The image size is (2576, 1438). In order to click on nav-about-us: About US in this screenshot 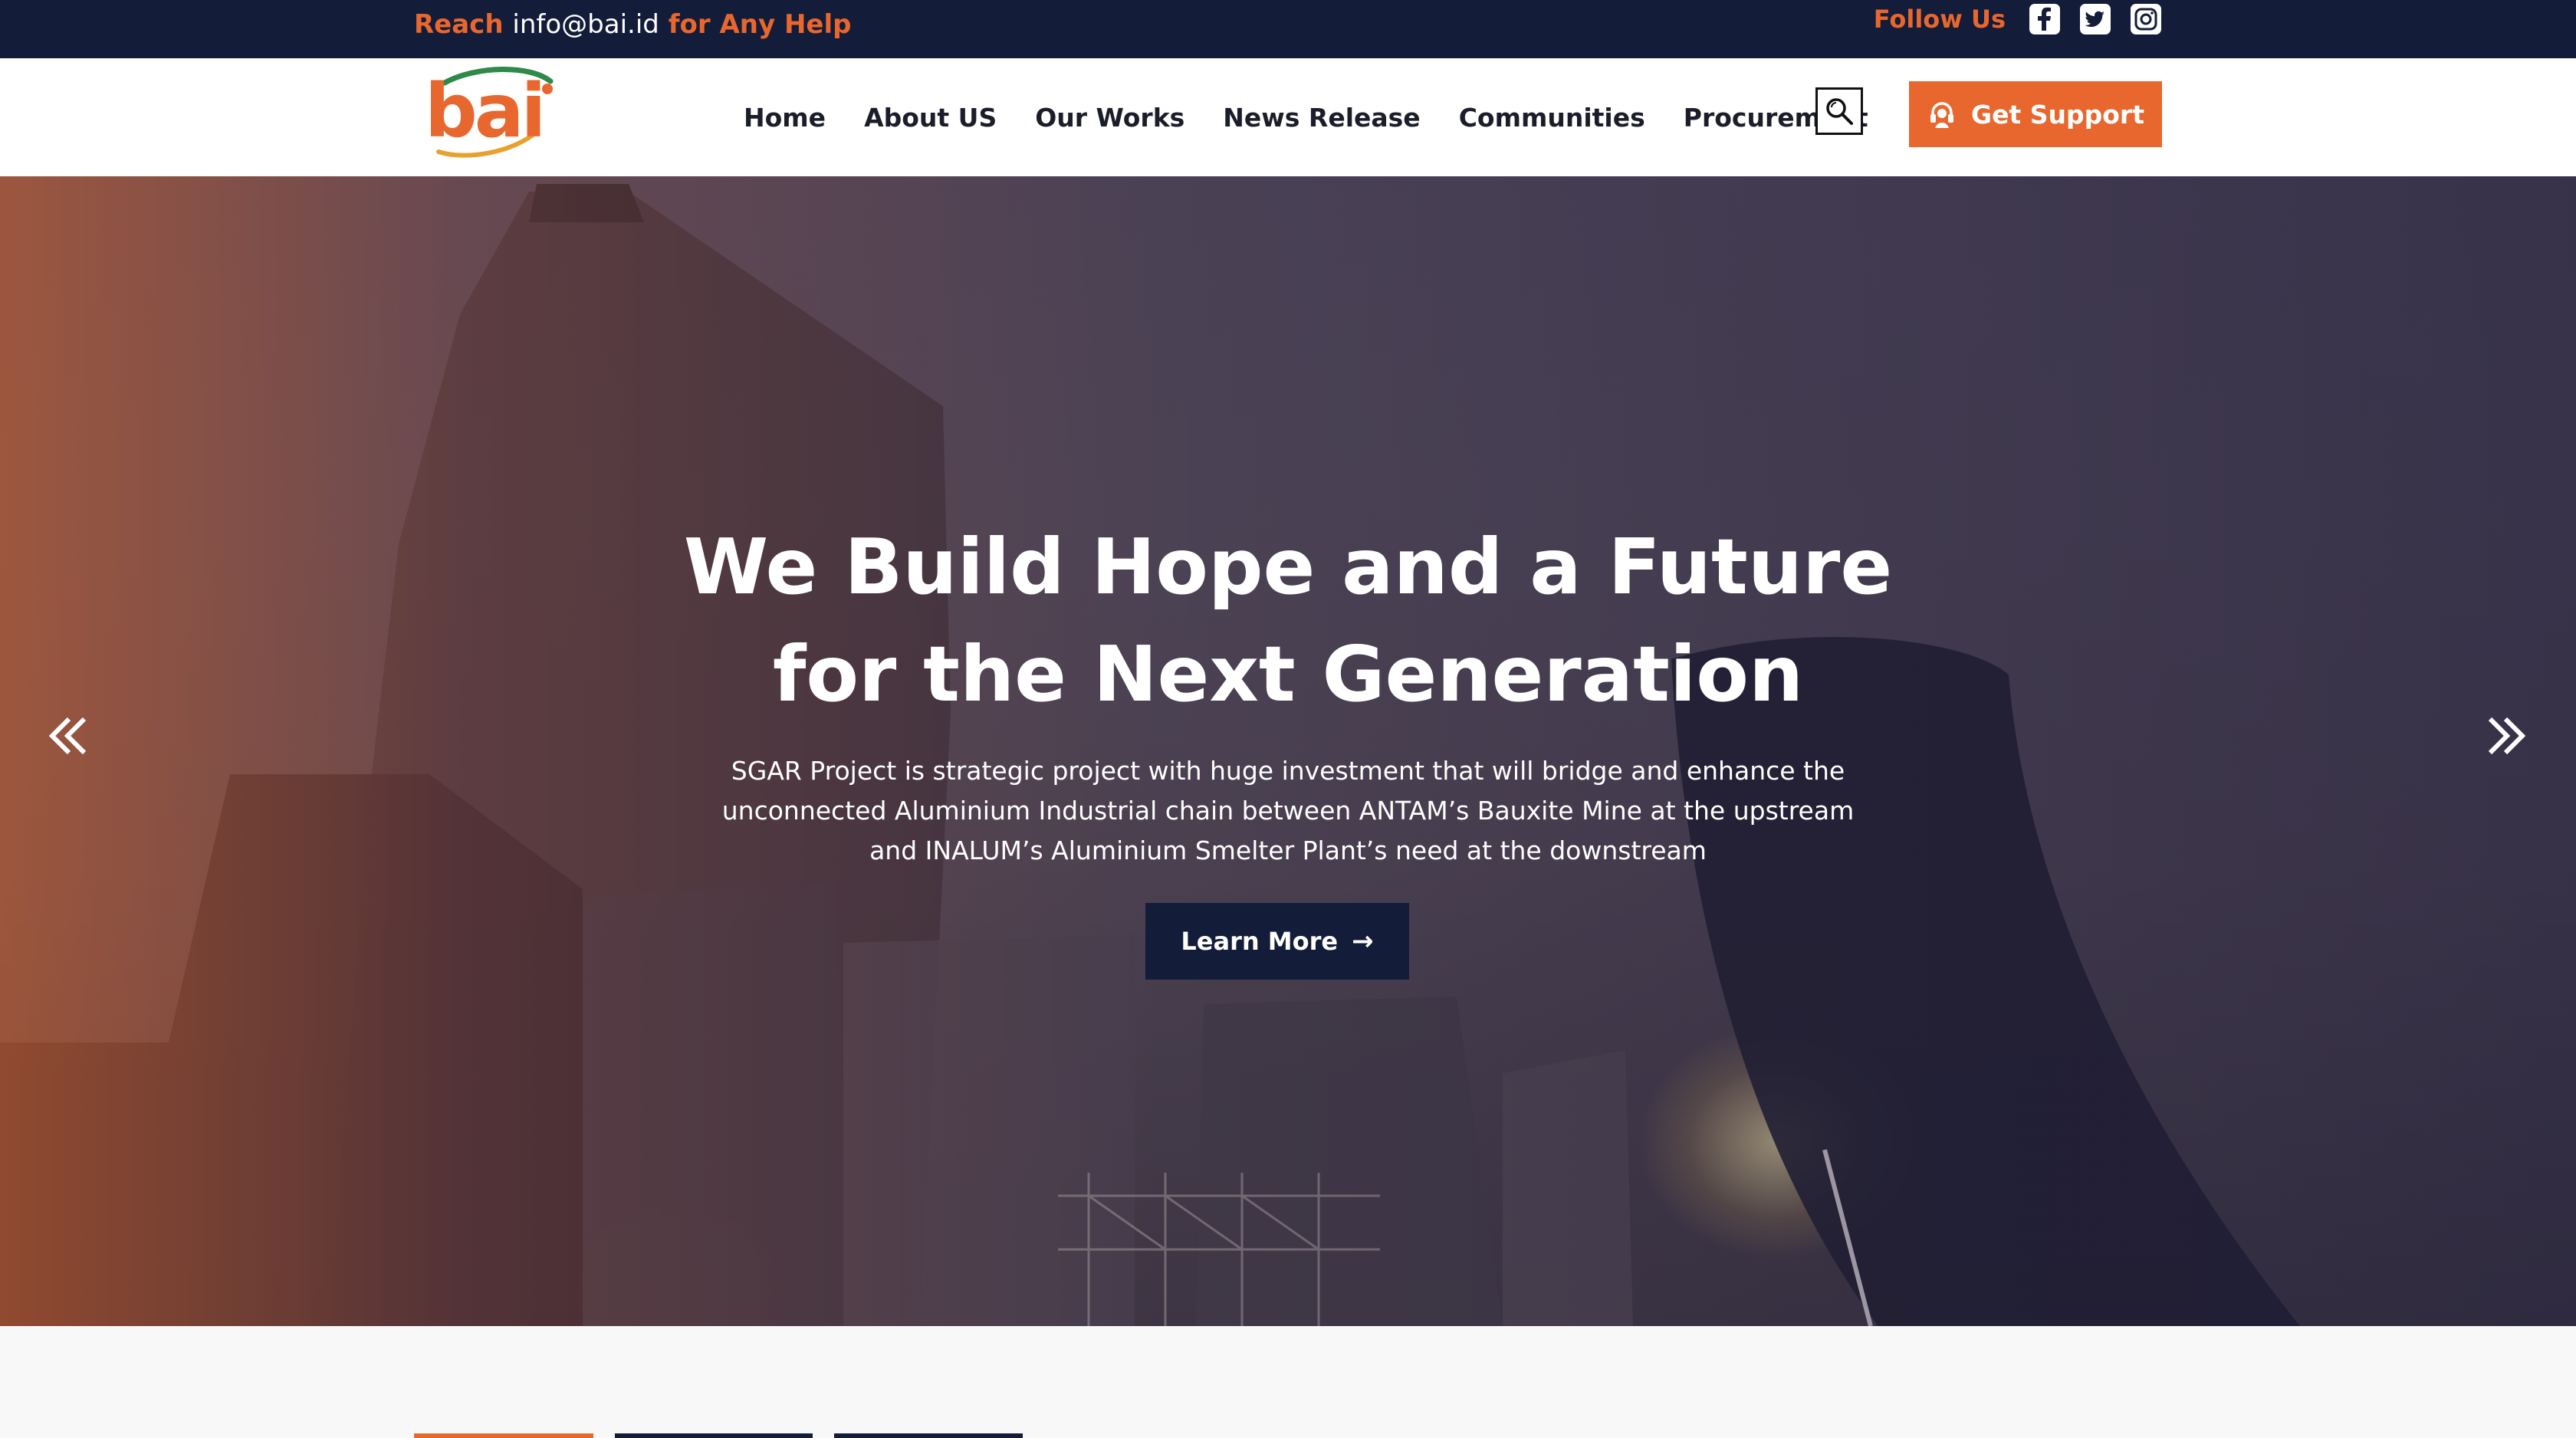, I will do `click(930, 118)`.